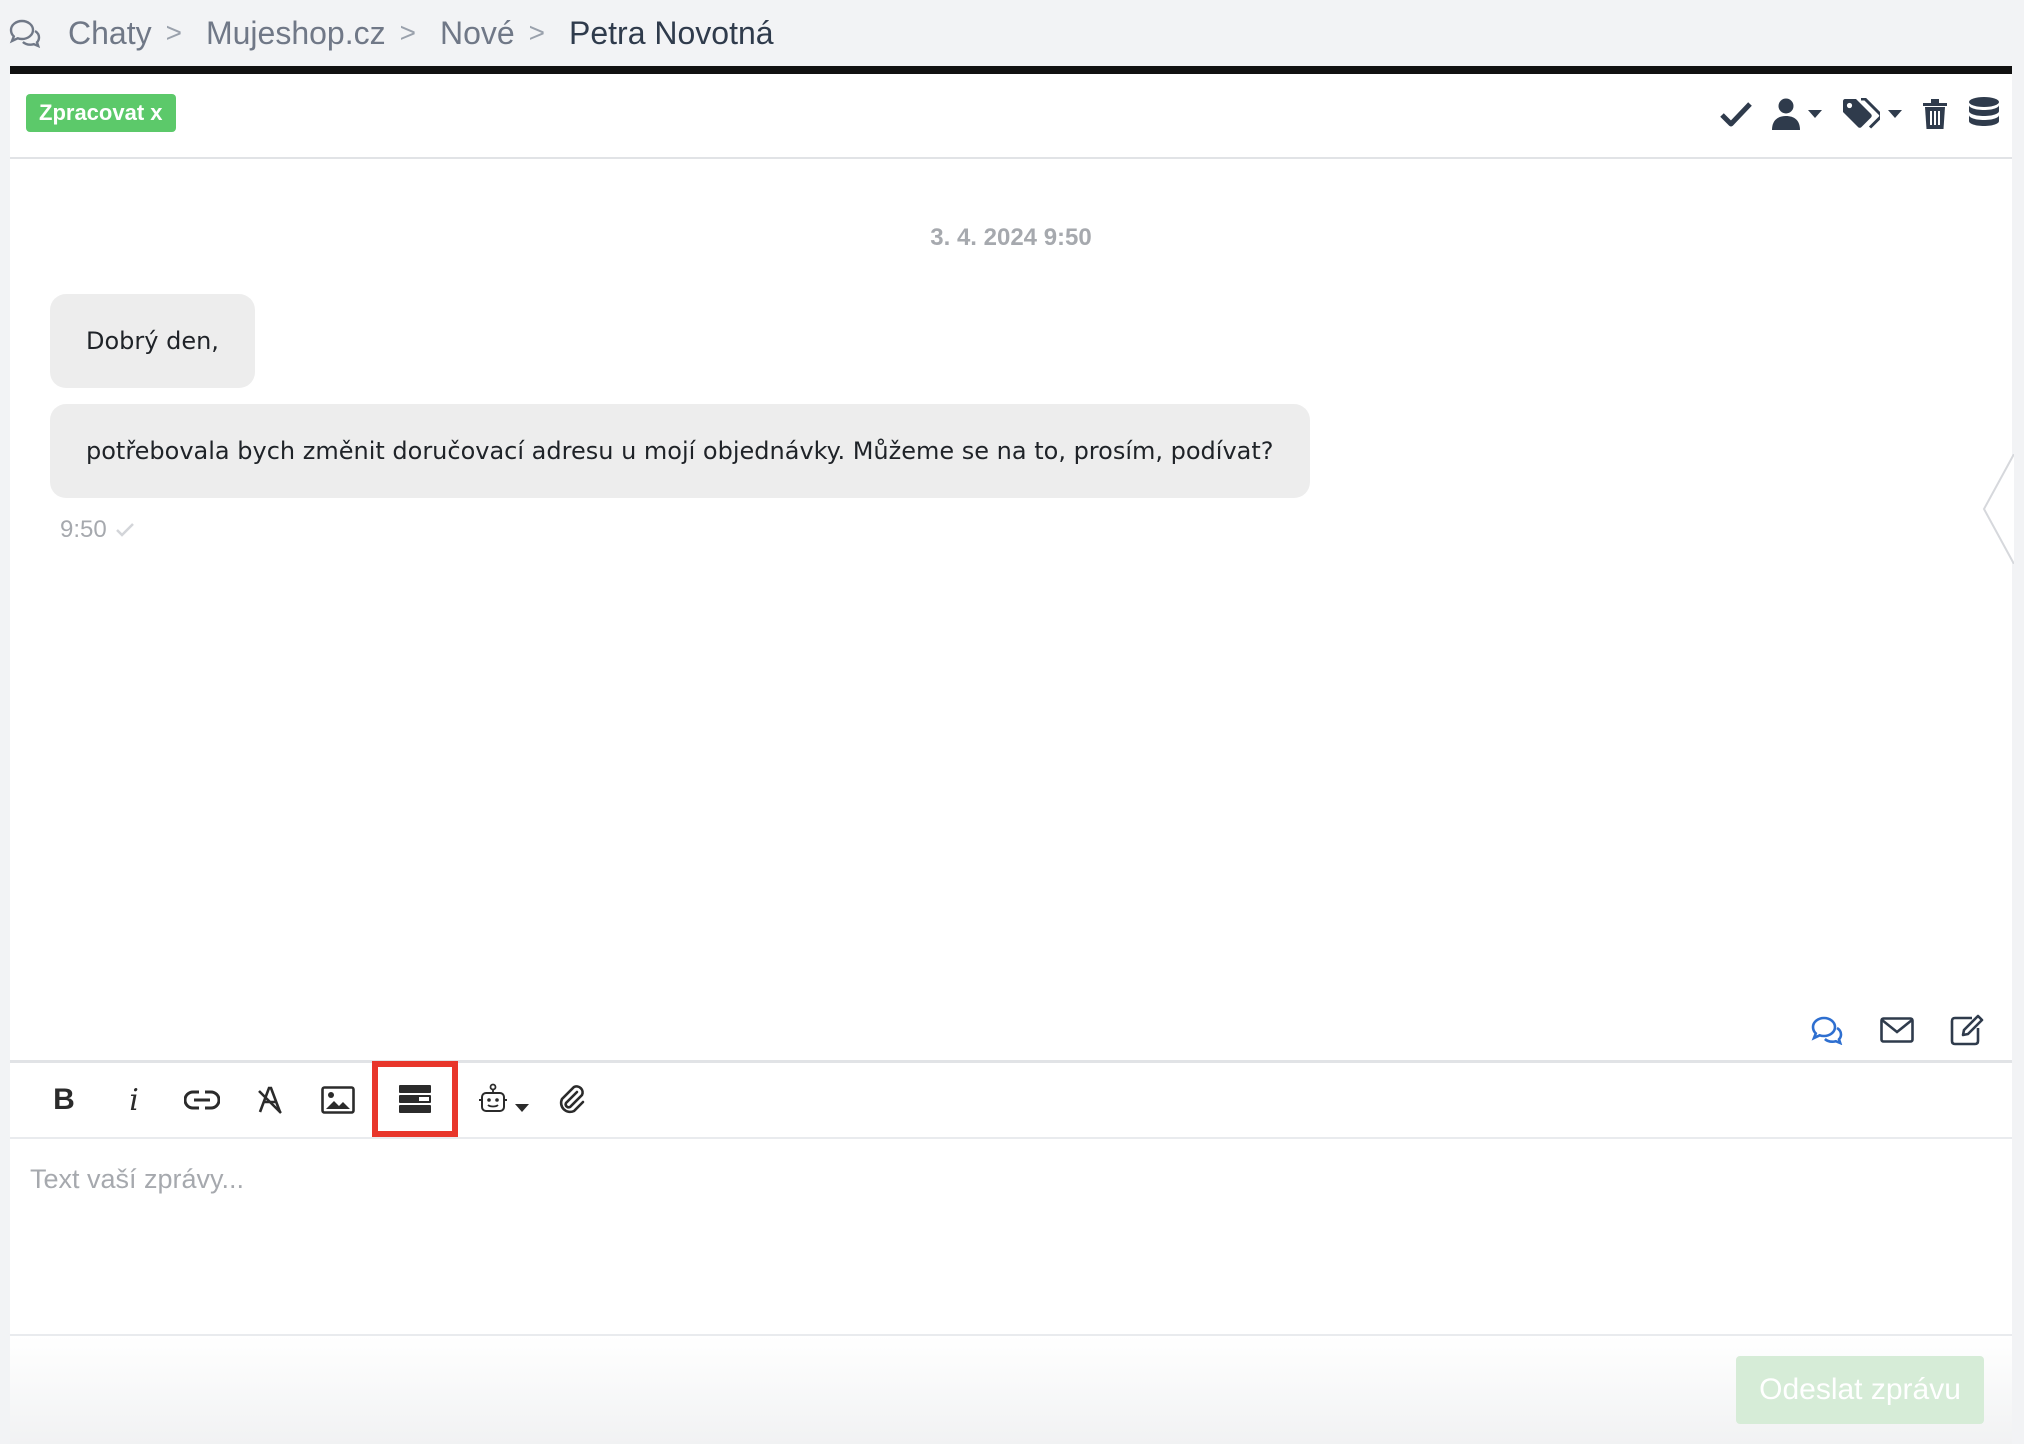 This screenshot has height=1444, width=2024. I want to click on breadcrumb-item-shop: Mujeshop.cz, so click(296, 33).